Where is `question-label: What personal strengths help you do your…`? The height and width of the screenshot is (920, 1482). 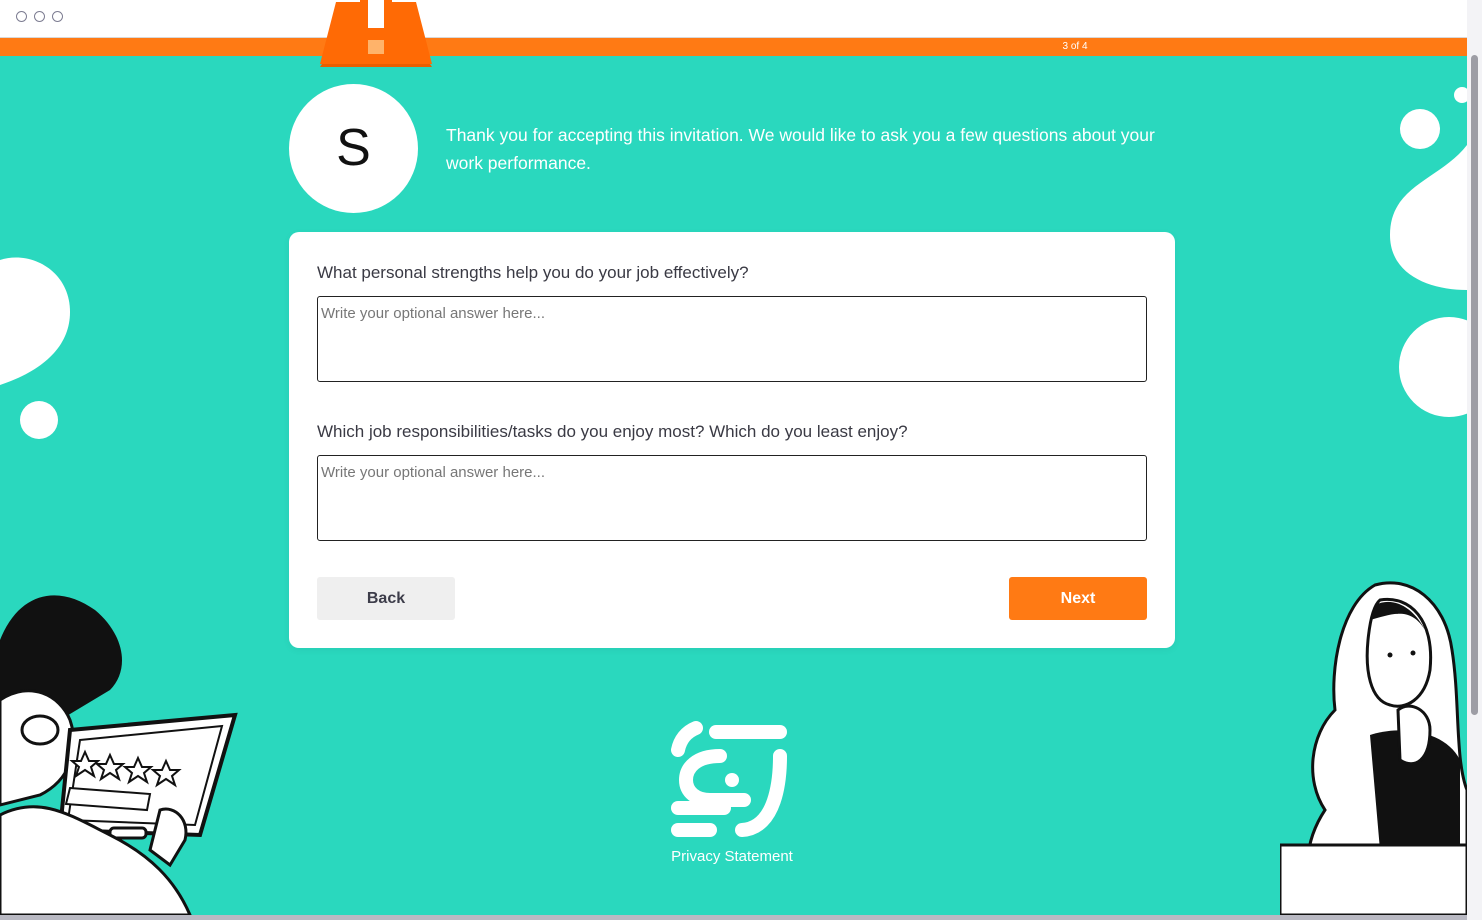
question-label: What personal strengths help you do your… is located at coordinates (533, 272).